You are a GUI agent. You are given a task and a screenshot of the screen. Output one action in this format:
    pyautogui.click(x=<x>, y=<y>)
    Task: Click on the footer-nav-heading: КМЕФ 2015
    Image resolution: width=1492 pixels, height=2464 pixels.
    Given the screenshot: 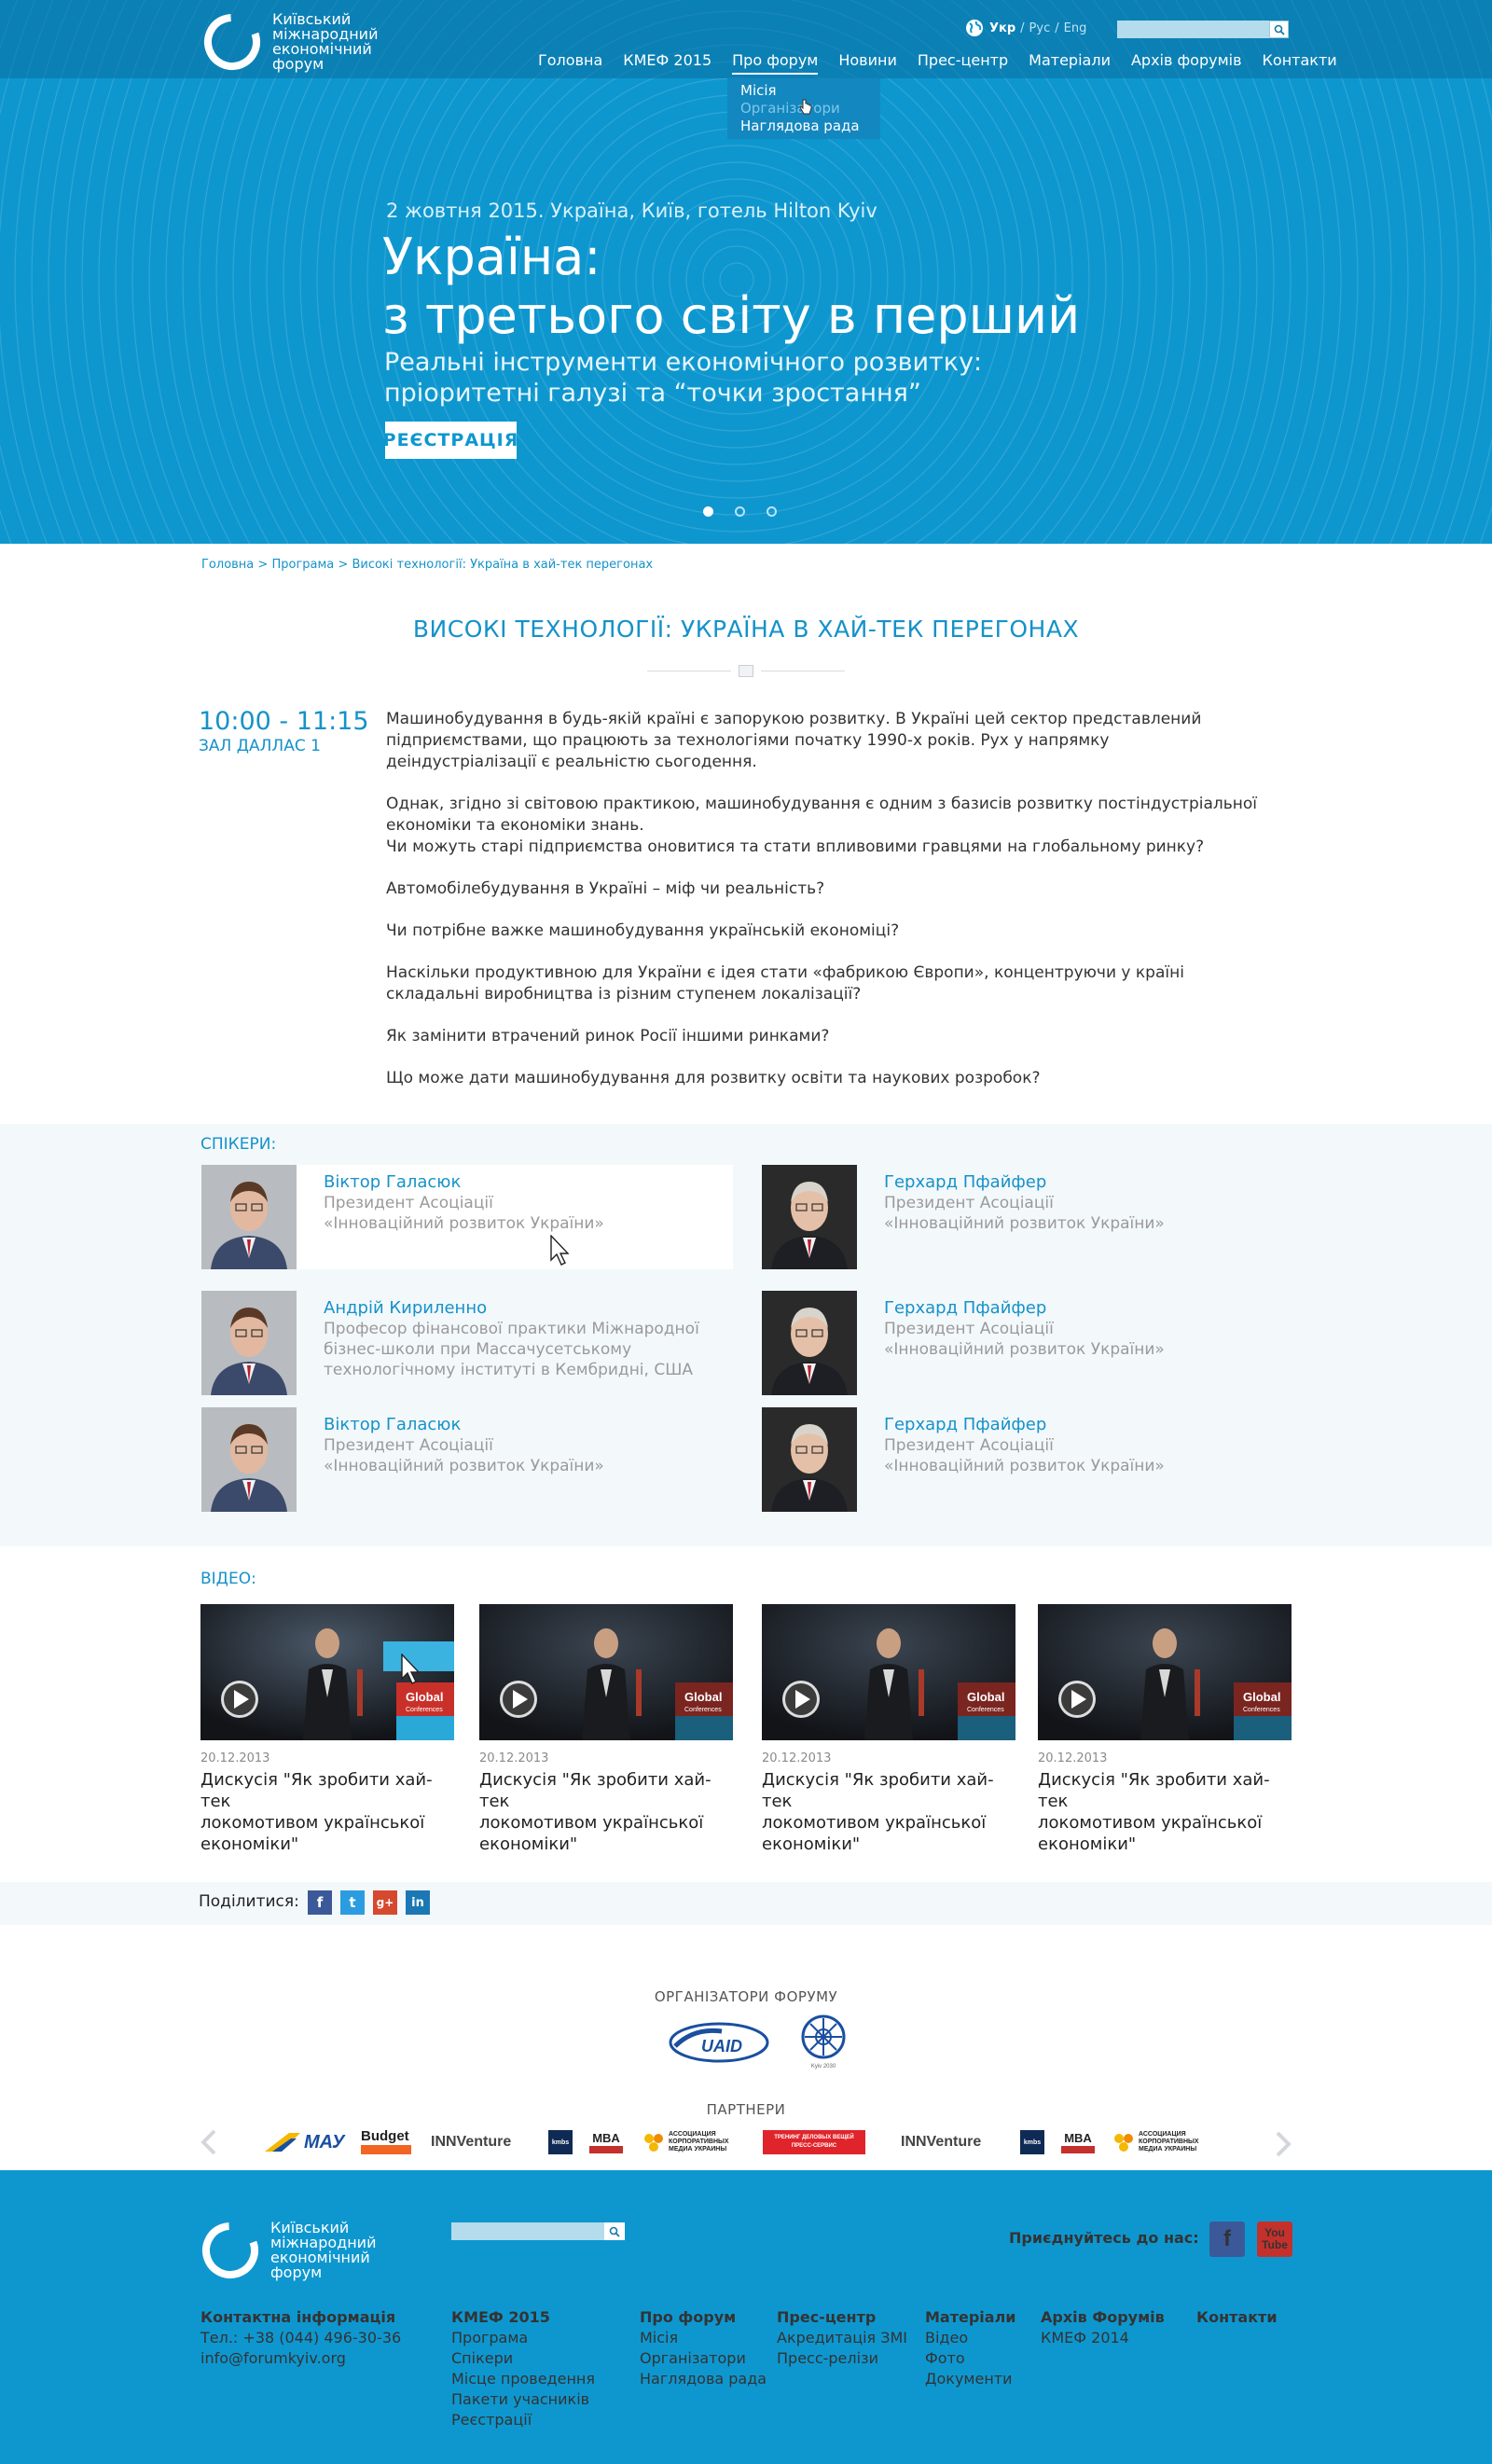 What is the action you would take?
    pyautogui.click(x=523, y=2317)
    